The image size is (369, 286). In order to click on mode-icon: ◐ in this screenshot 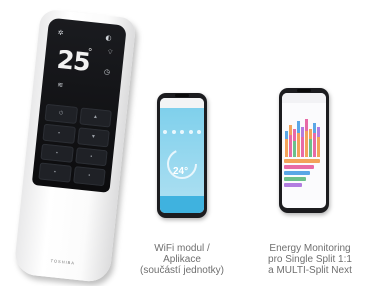, I will do `click(108, 38)`.